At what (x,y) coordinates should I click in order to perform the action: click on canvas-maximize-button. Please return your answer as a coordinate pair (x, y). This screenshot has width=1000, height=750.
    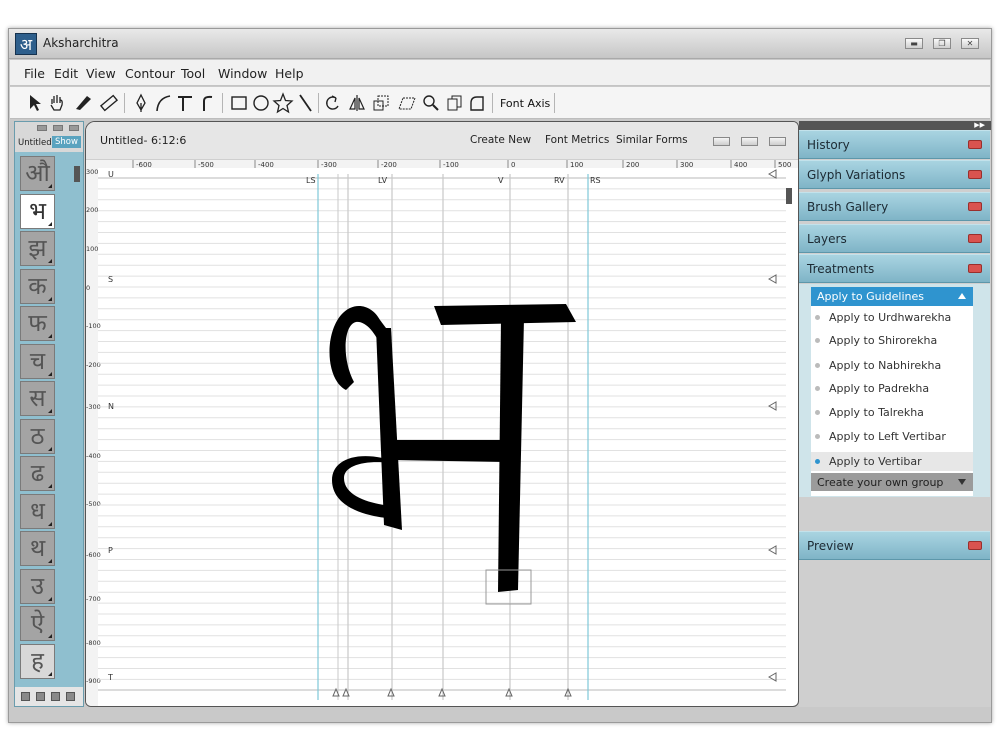
    Looking at the image, I should click on (749, 141).